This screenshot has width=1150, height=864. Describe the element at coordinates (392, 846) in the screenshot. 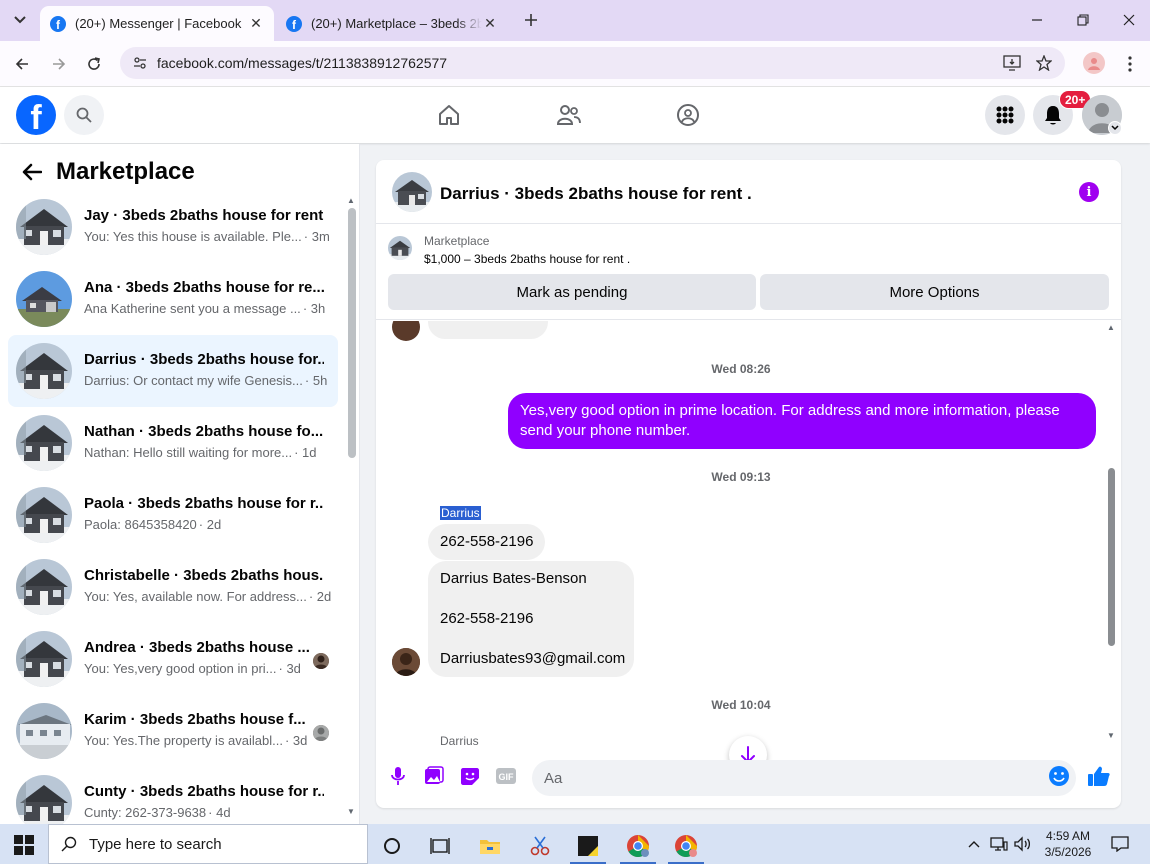

I see `cortana-circle-icon` at that location.